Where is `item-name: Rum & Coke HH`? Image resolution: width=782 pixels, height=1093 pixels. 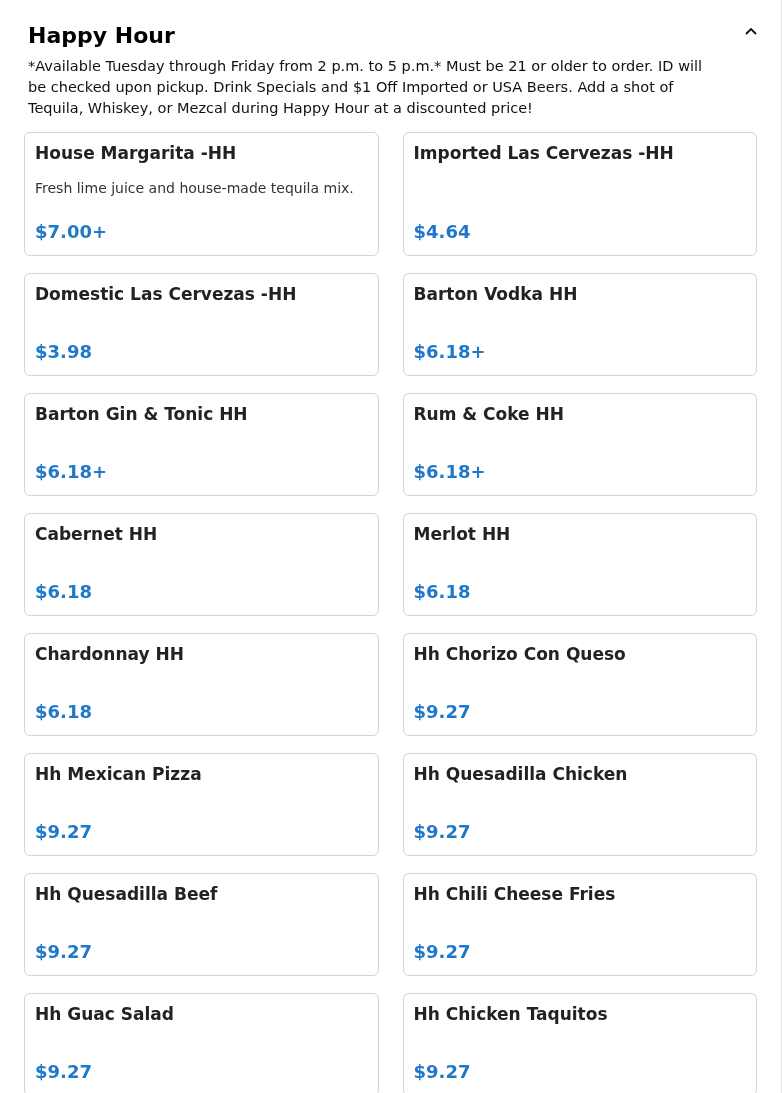 item-name: Rum & Coke HH is located at coordinates (489, 414).